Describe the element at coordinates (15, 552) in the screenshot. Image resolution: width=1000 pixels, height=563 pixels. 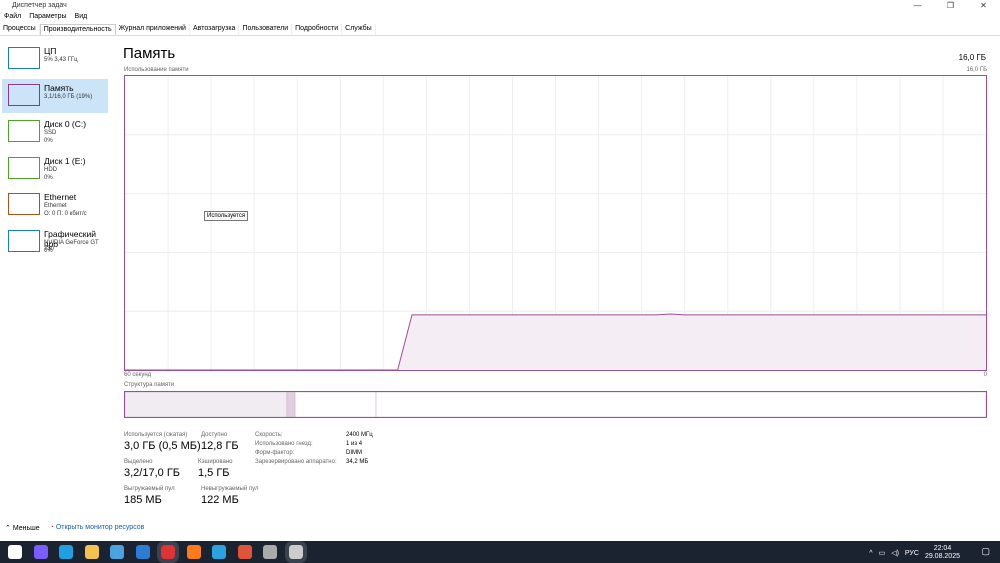
I see `windows-start-icon` at that location.